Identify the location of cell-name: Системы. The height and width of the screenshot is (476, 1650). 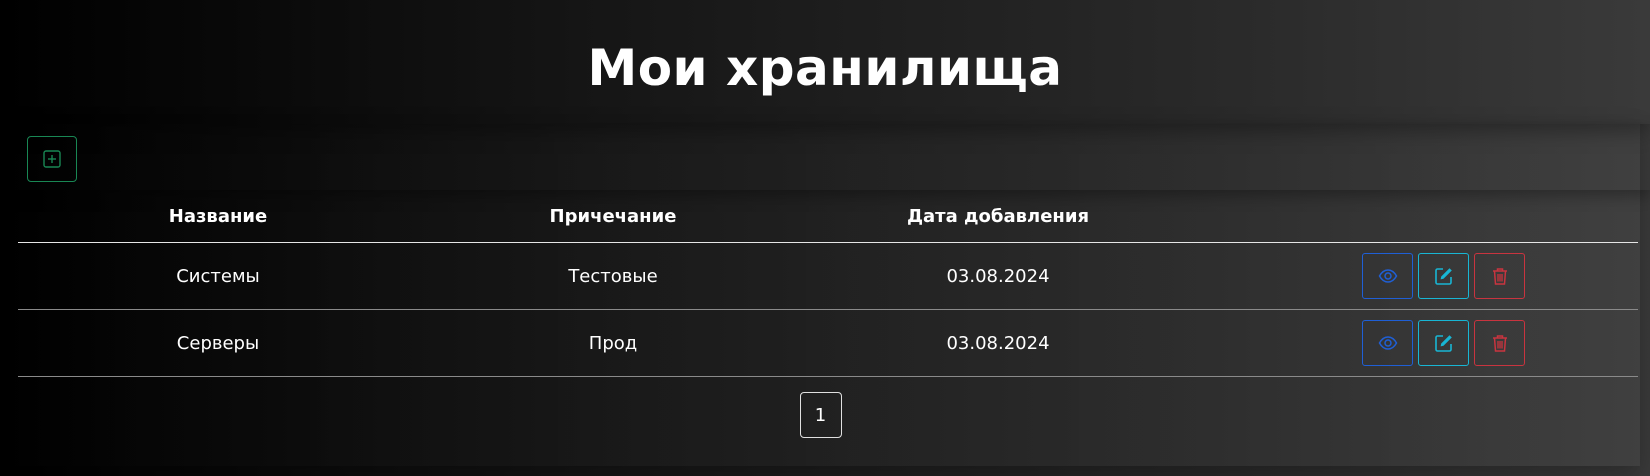
(218, 276).